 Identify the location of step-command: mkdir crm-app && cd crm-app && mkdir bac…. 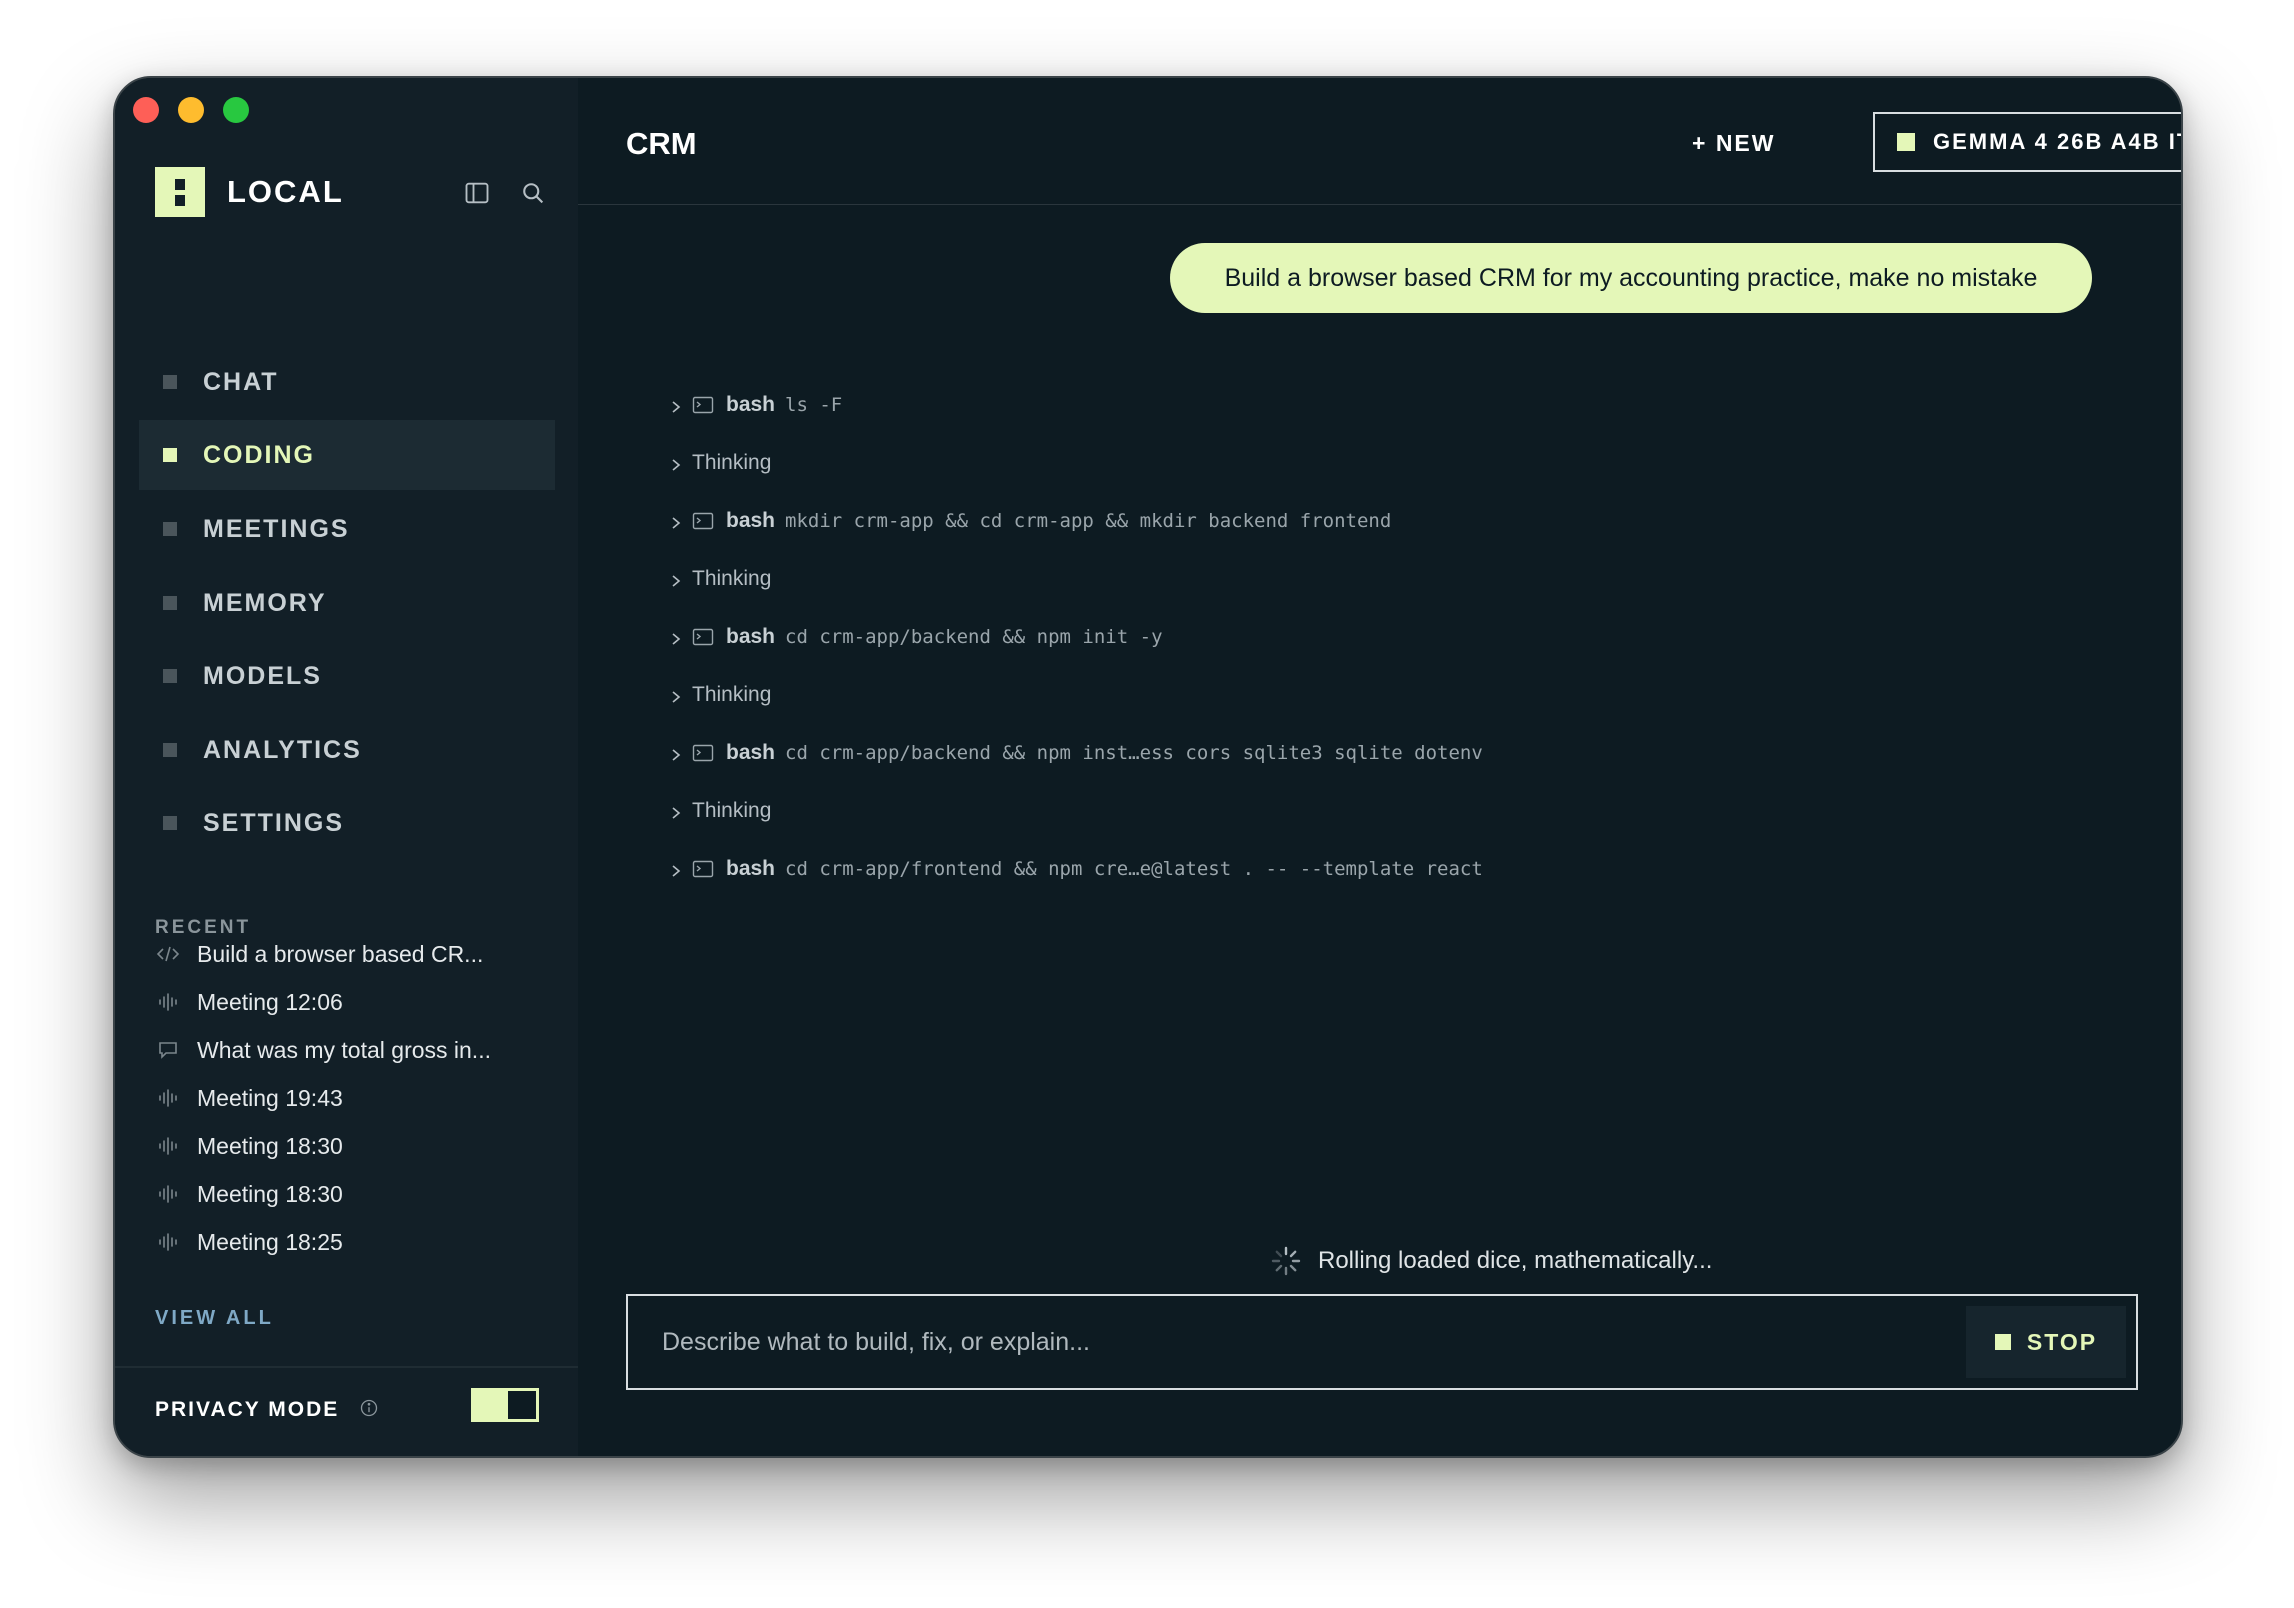
(1088, 521).